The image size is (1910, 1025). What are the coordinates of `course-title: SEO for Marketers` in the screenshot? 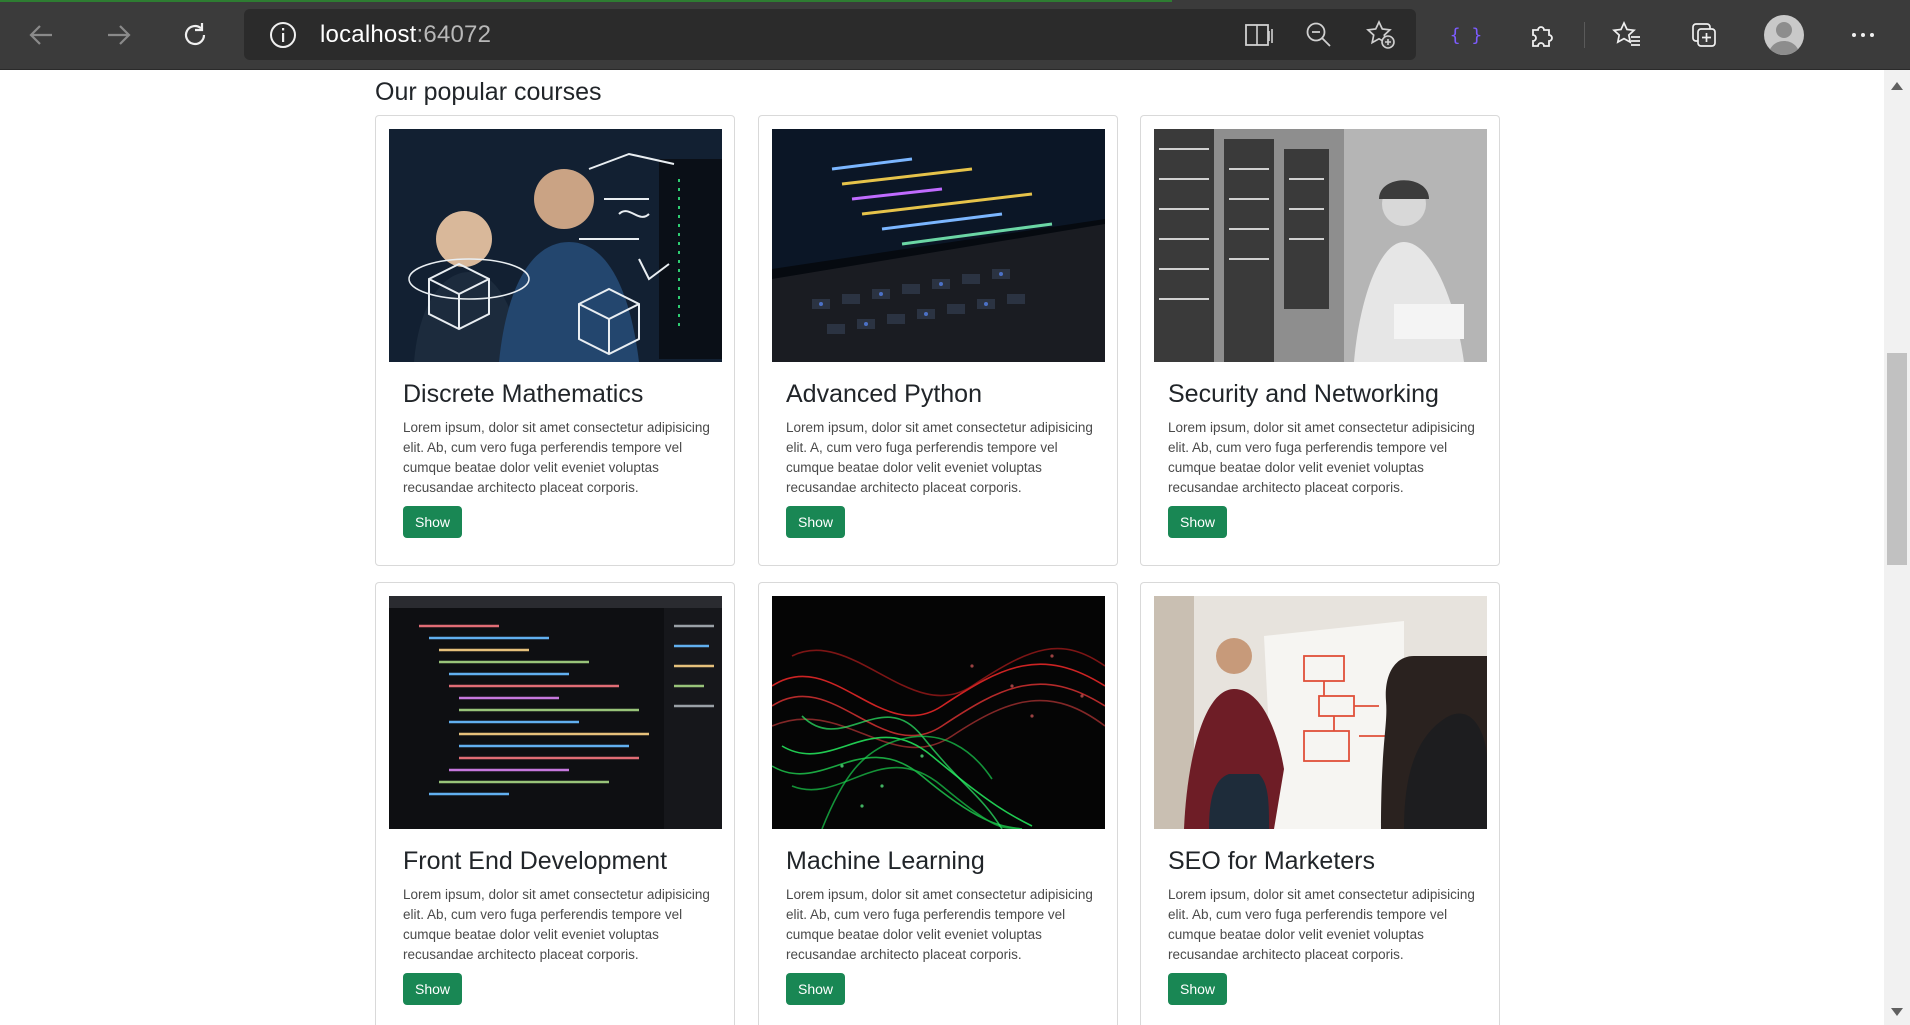 It's located at (1271, 861).